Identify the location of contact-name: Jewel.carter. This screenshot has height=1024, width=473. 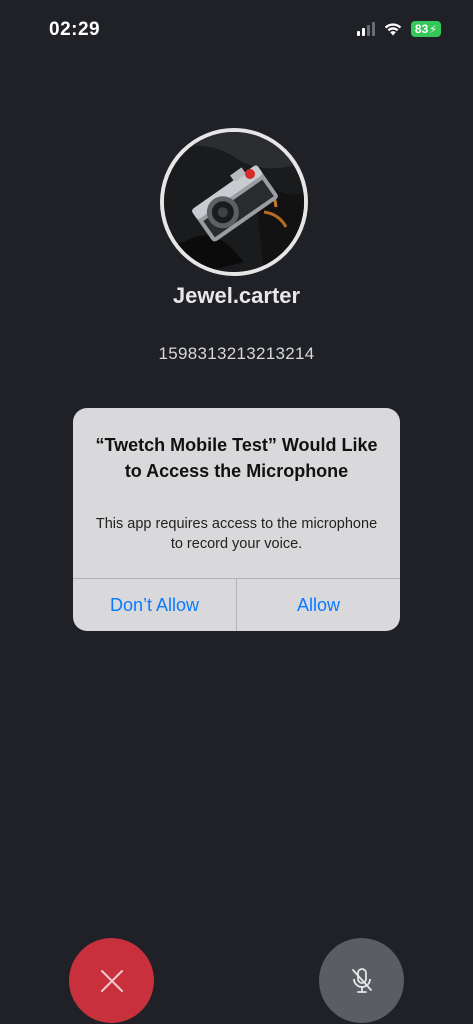
(236, 295).